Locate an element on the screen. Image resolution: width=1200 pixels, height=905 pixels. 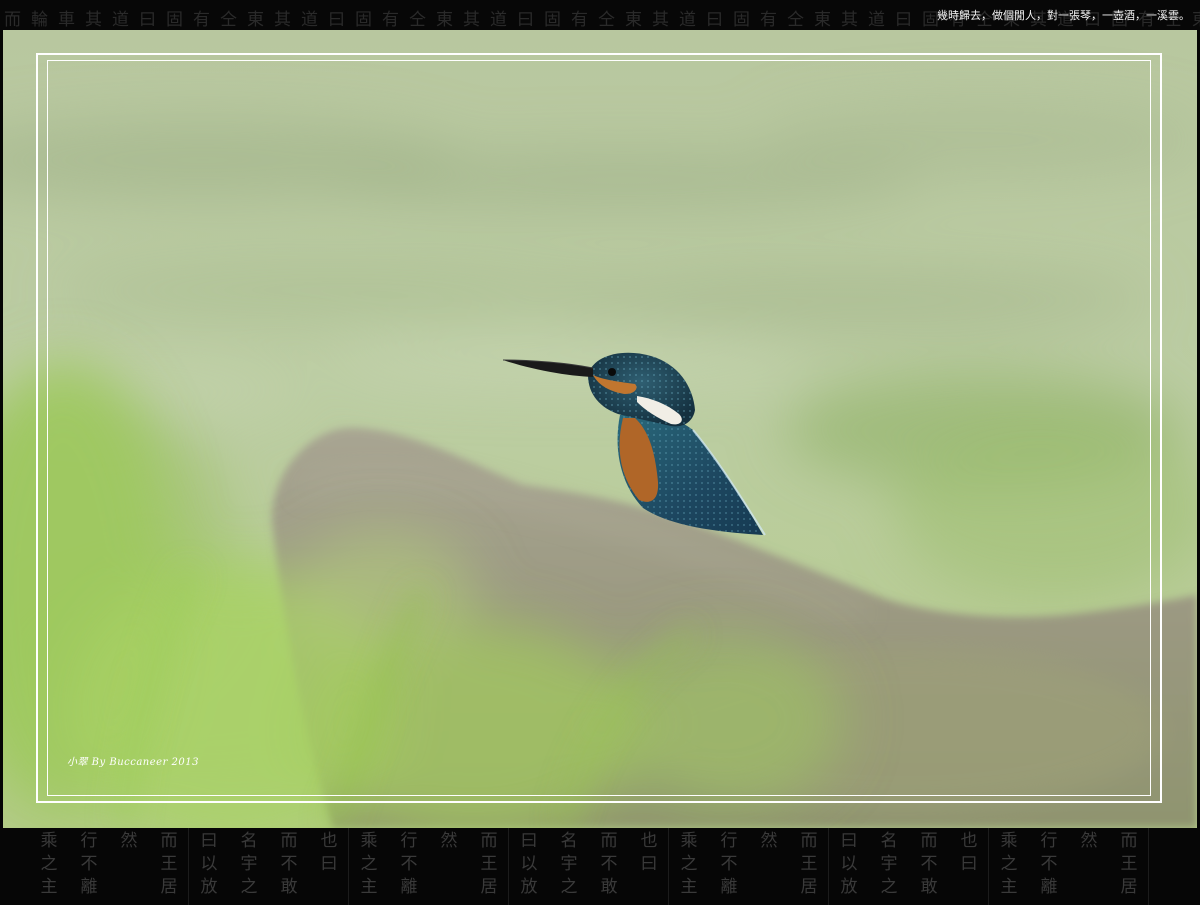
photographer-signature: 小翠 By Buccaneer 2013 is located at coordinates (133, 762).